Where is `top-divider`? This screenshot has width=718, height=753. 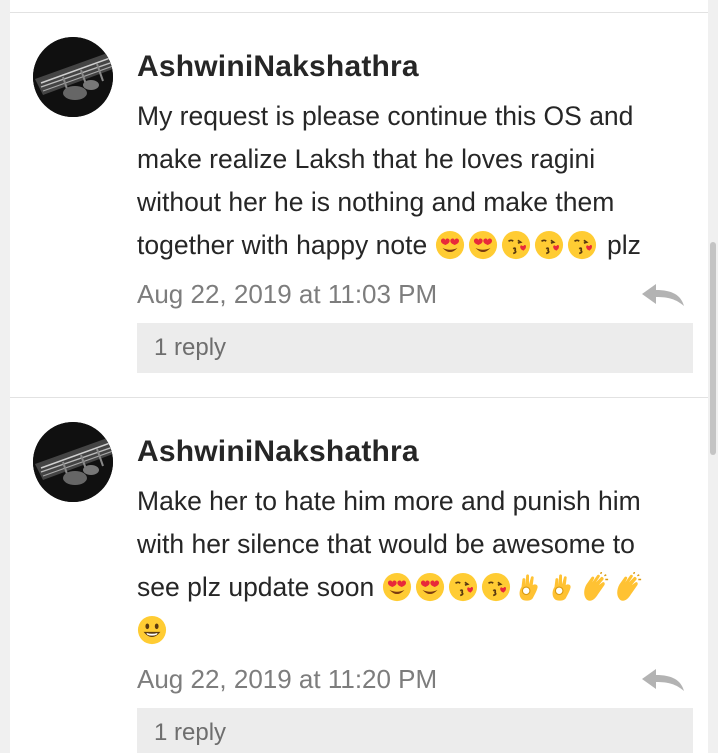 top-divider is located at coordinates (359, 12).